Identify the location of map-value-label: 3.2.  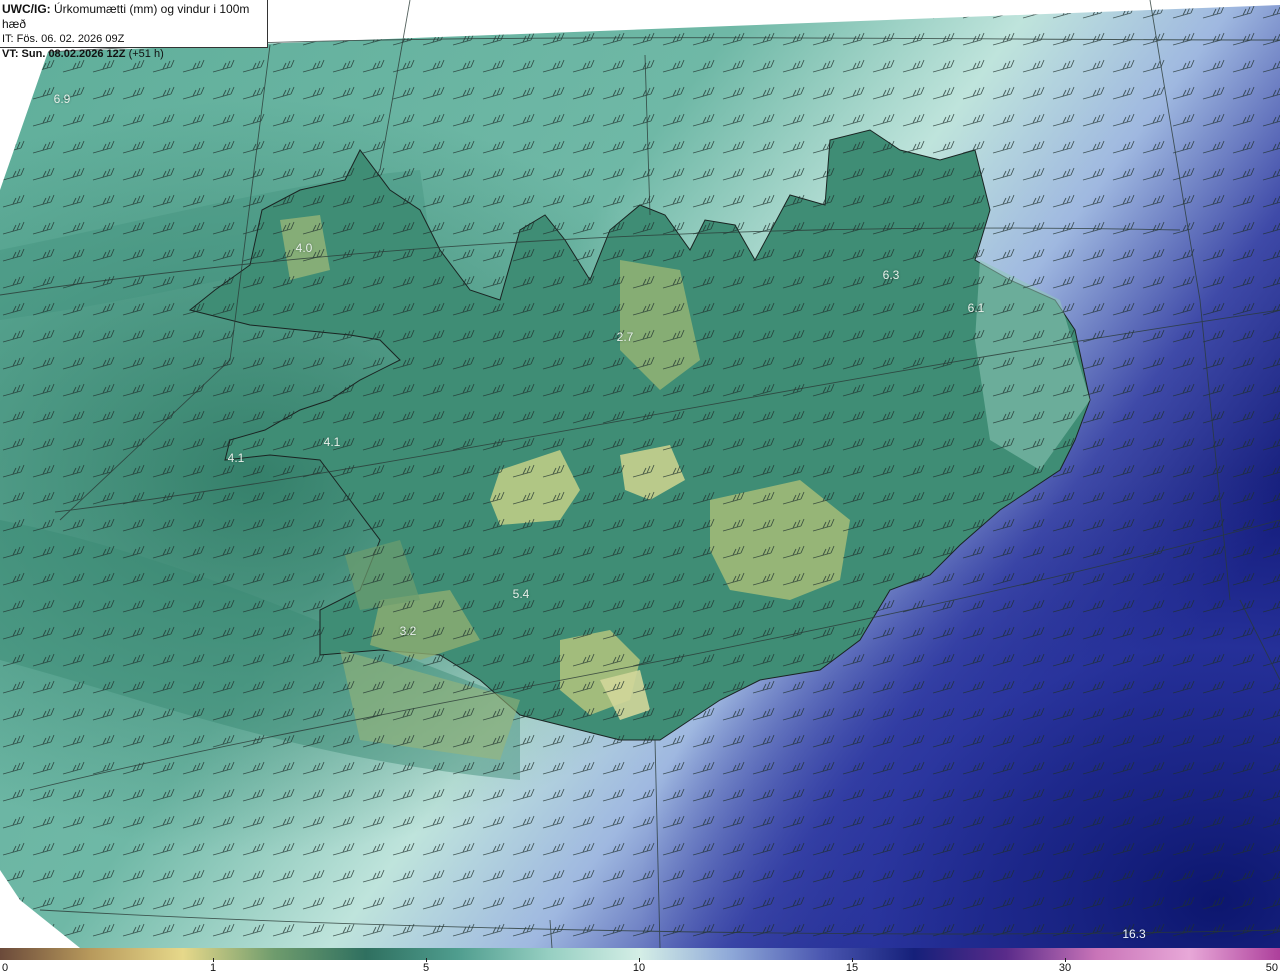
(408, 631).